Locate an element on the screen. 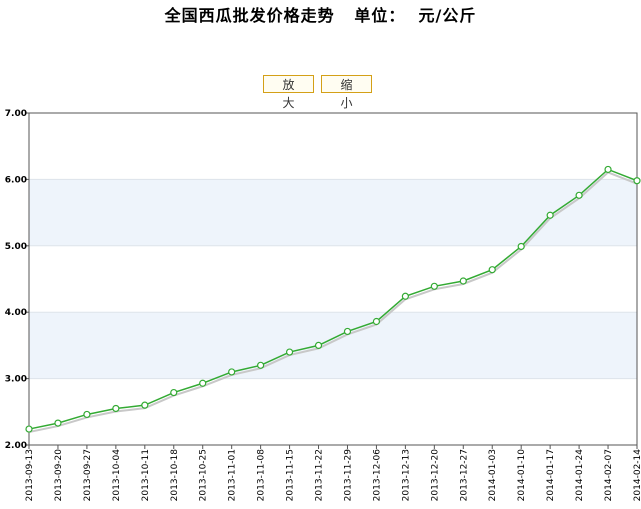  x-tick-label: 2013-11-15 is located at coordinates (291, 475).